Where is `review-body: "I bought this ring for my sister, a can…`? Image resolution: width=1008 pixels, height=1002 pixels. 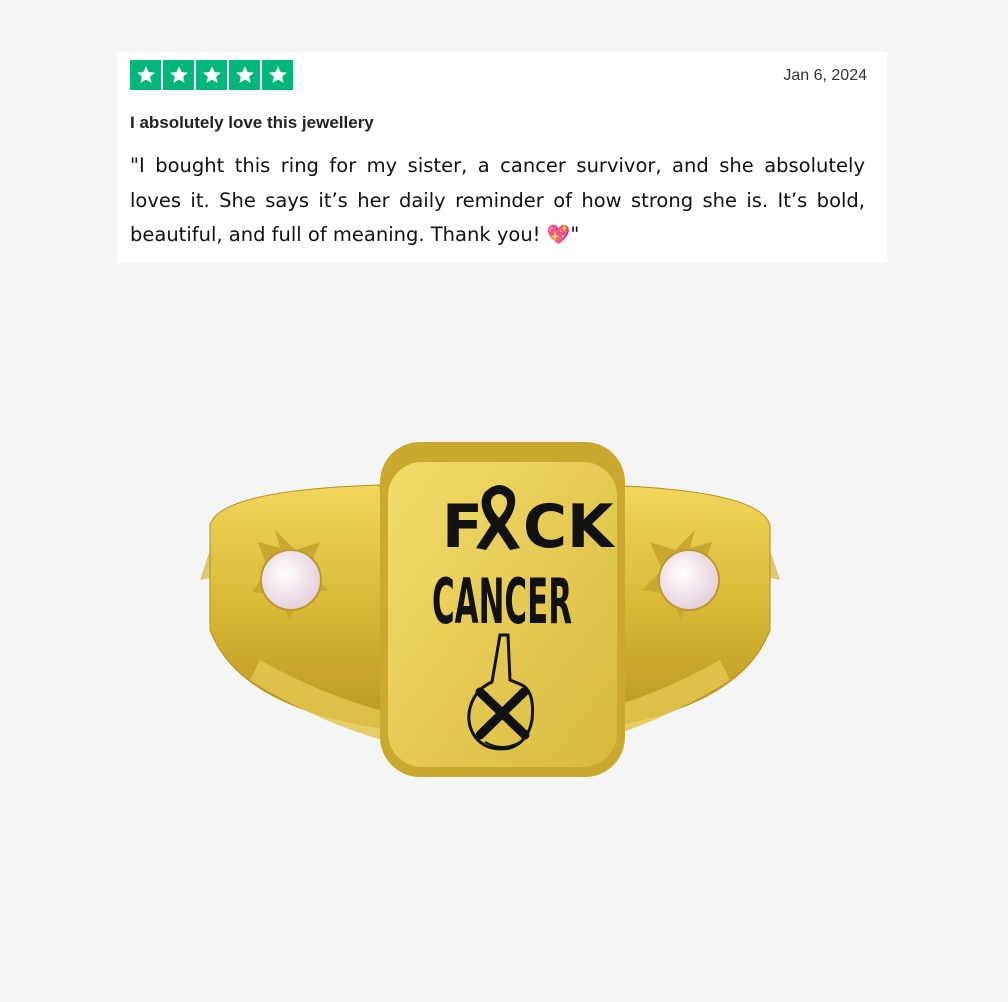 review-body: "I bought this ring for my sister, a can… is located at coordinates (497, 201).